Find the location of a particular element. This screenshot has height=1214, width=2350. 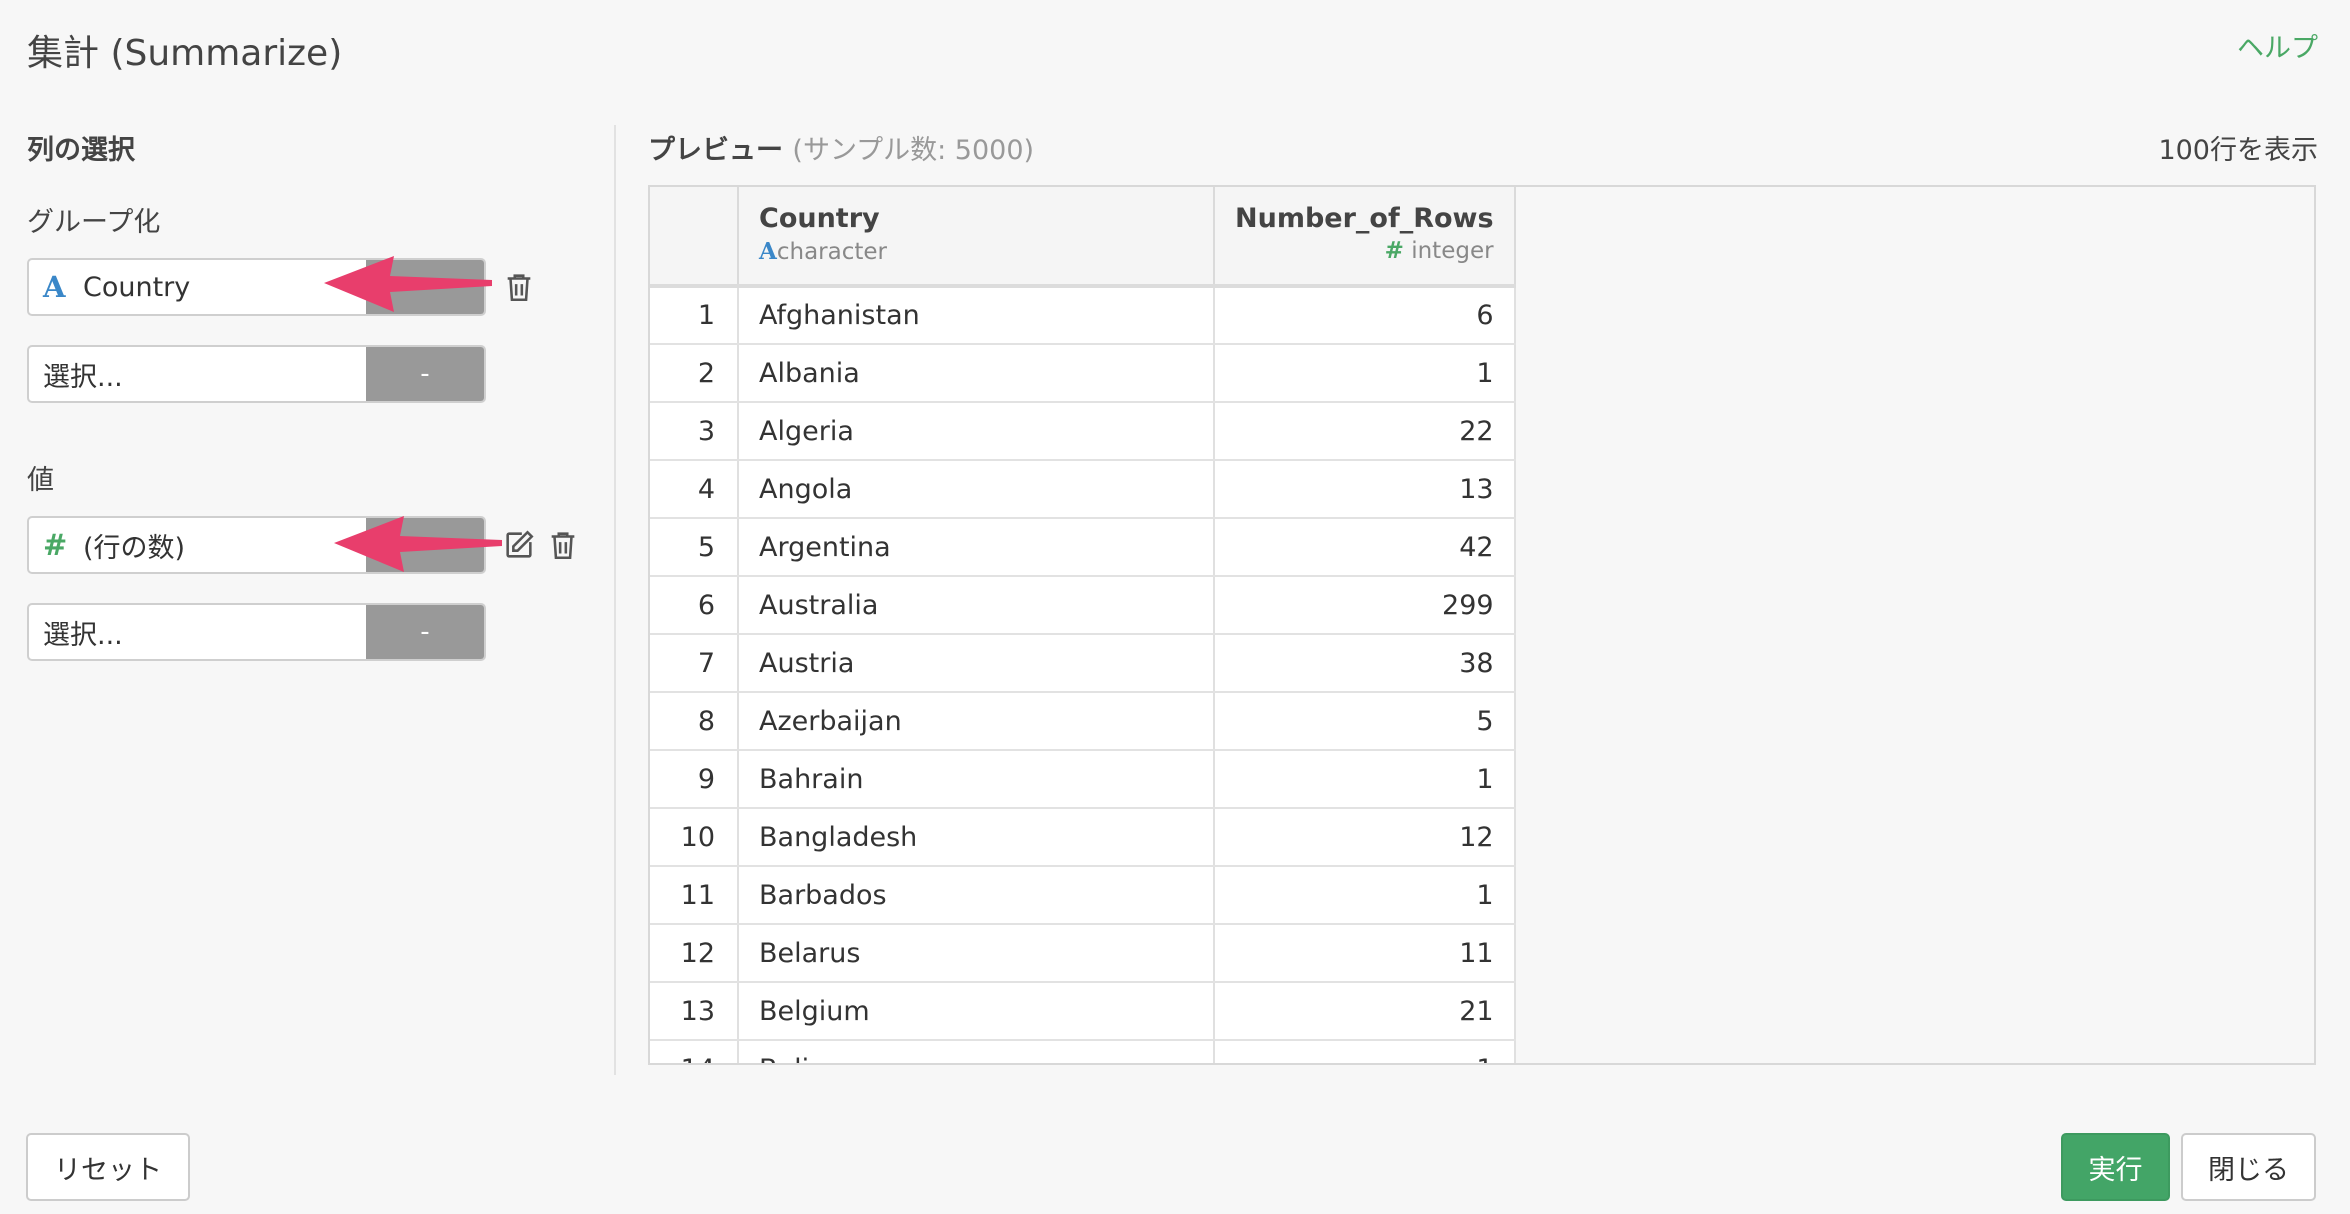

country-cell: Albania is located at coordinates (976, 373).